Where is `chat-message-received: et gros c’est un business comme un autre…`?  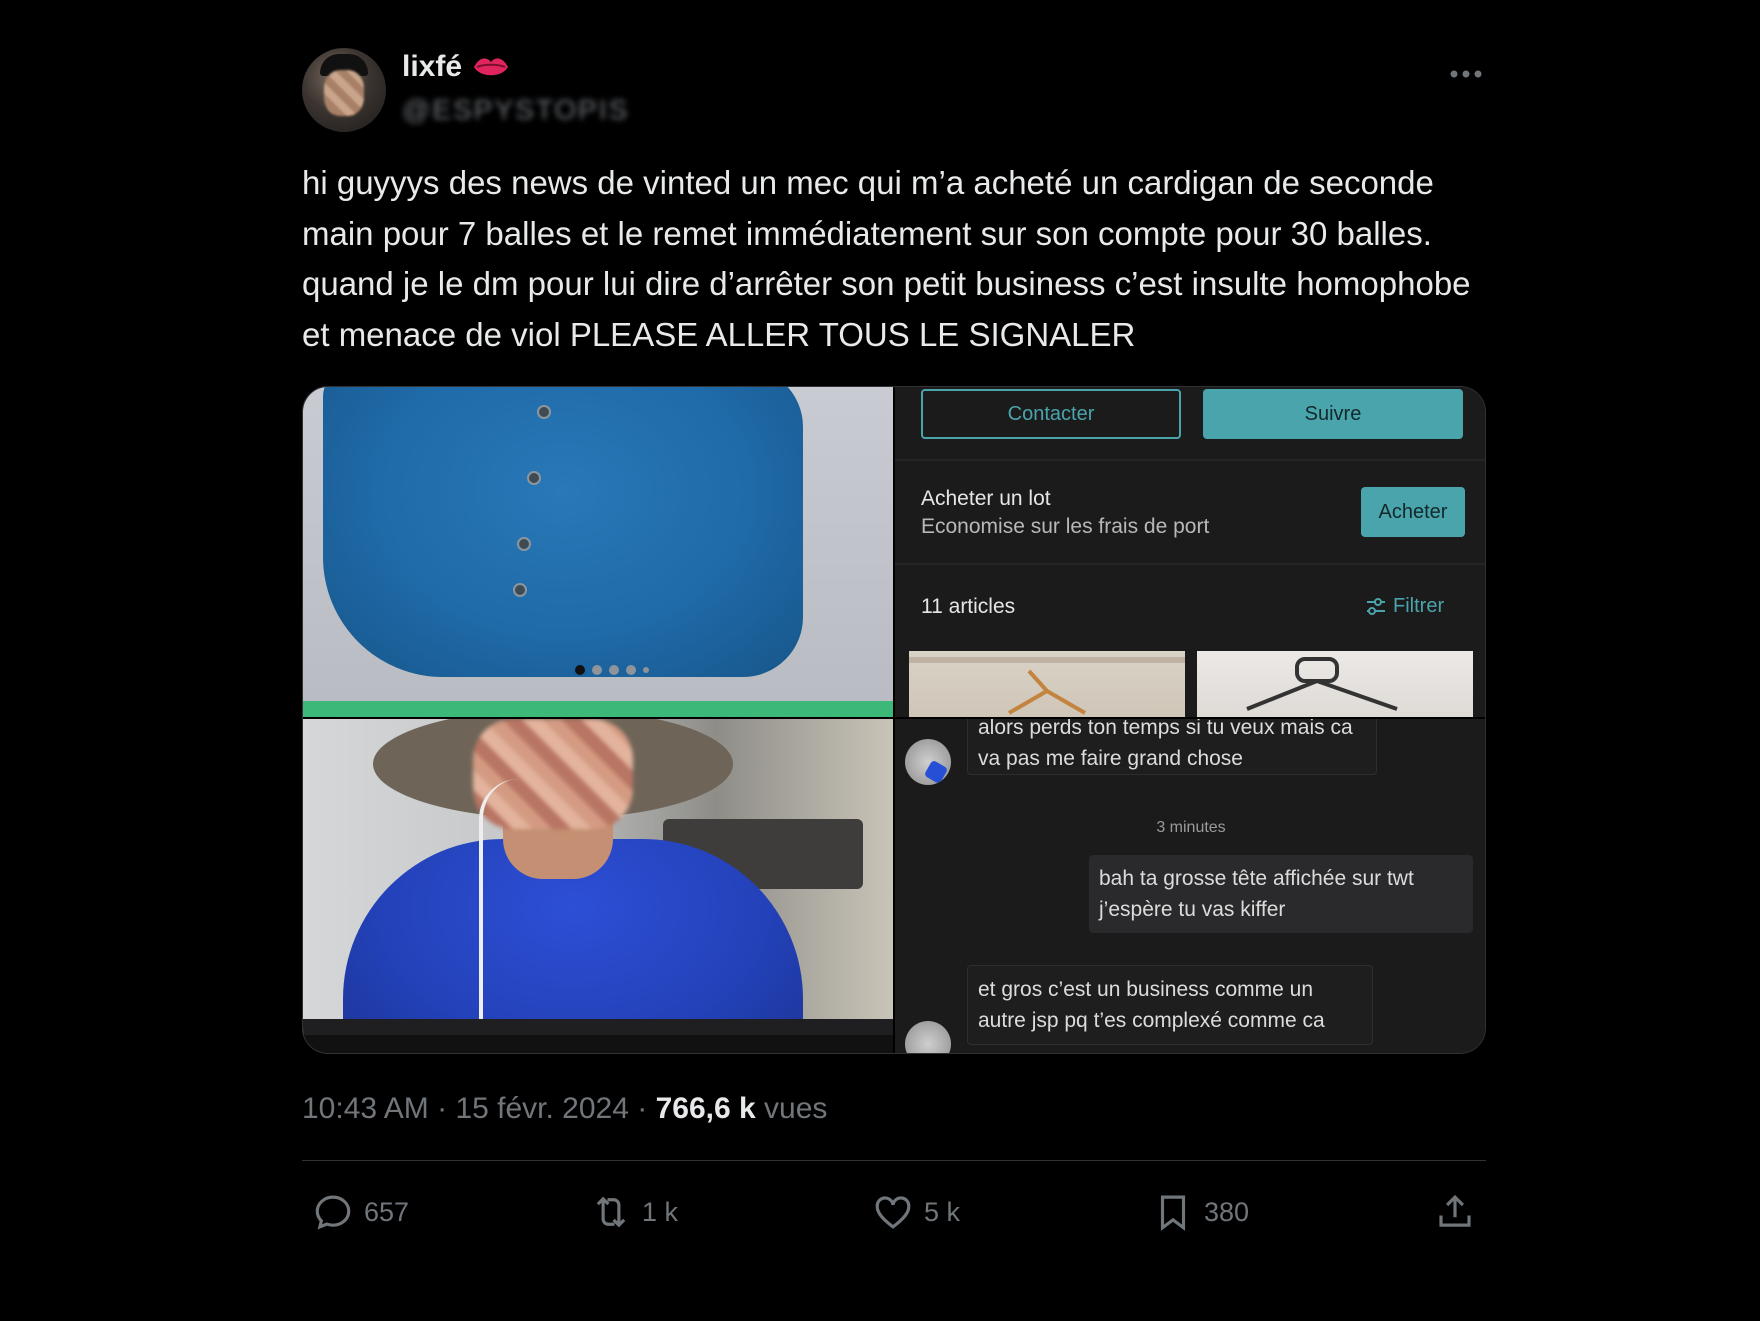 chat-message-received: et gros c’est un business comme un autre… is located at coordinates (1170, 1005).